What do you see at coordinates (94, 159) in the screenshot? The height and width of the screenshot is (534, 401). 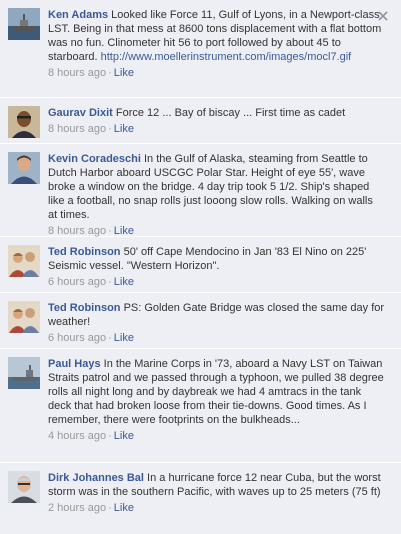 I see `comment-author: Kevin Coradeschi` at bounding box center [94, 159].